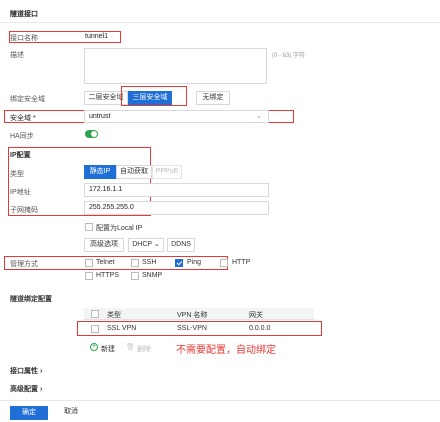 Image resolution: width=440 pixels, height=422 pixels. What do you see at coordinates (154, 96) in the screenshot?
I see `zone-l3-highlight` at bounding box center [154, 96].